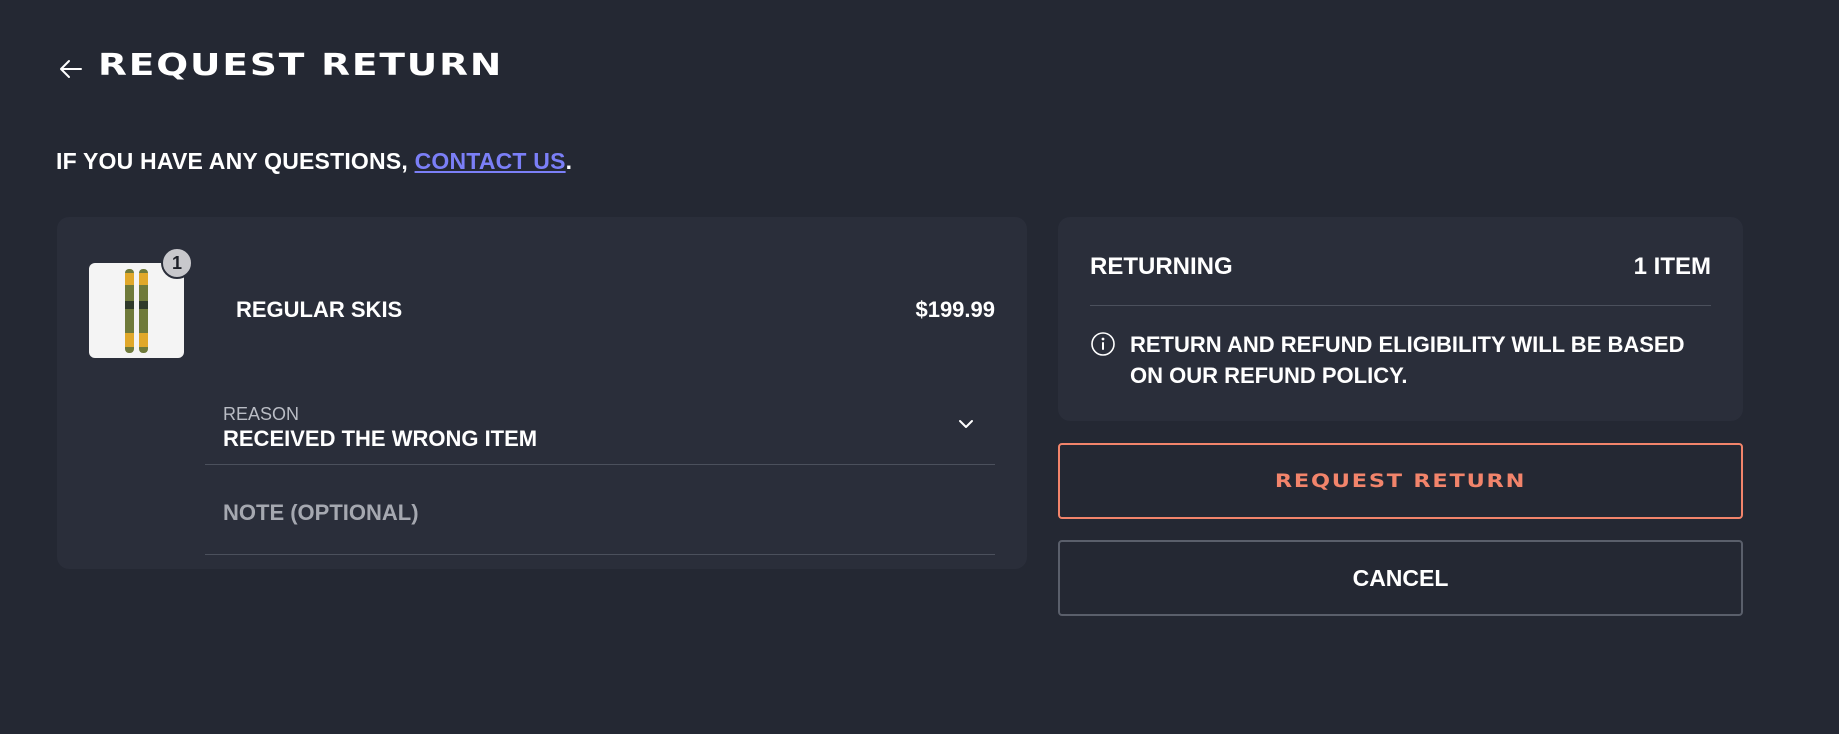 Image resolution: width=1839 pixels, height=734 pixels. I want to click on item-thumbnail-wrapper: 1, so click(141, 302).